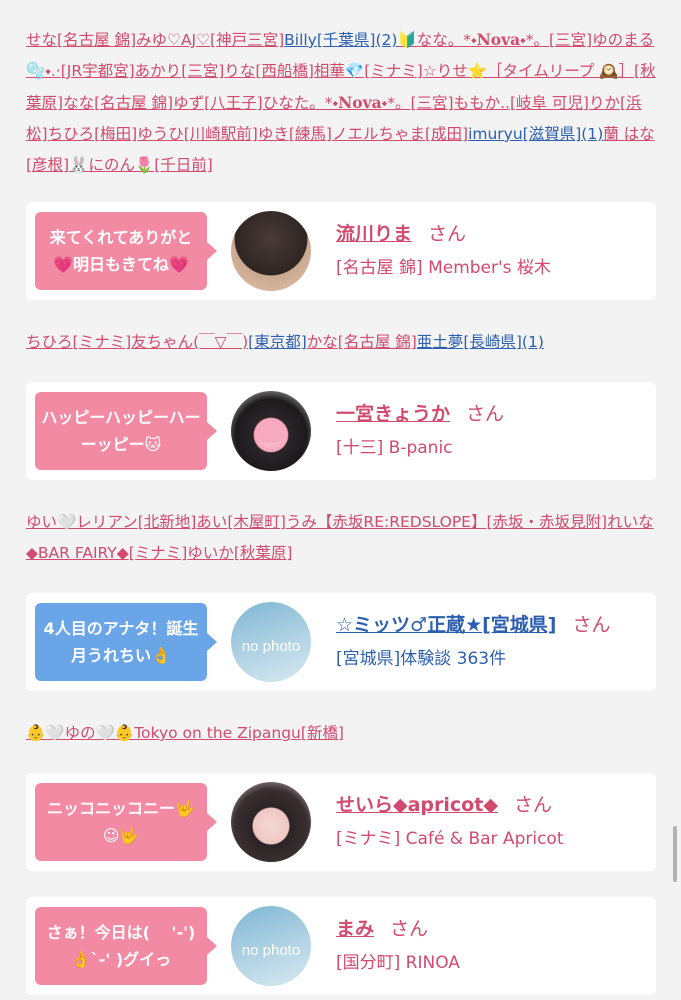 The height and width of the screenshot is (1000, 681). I want to click on cast-link: せな, so click(41, 40).